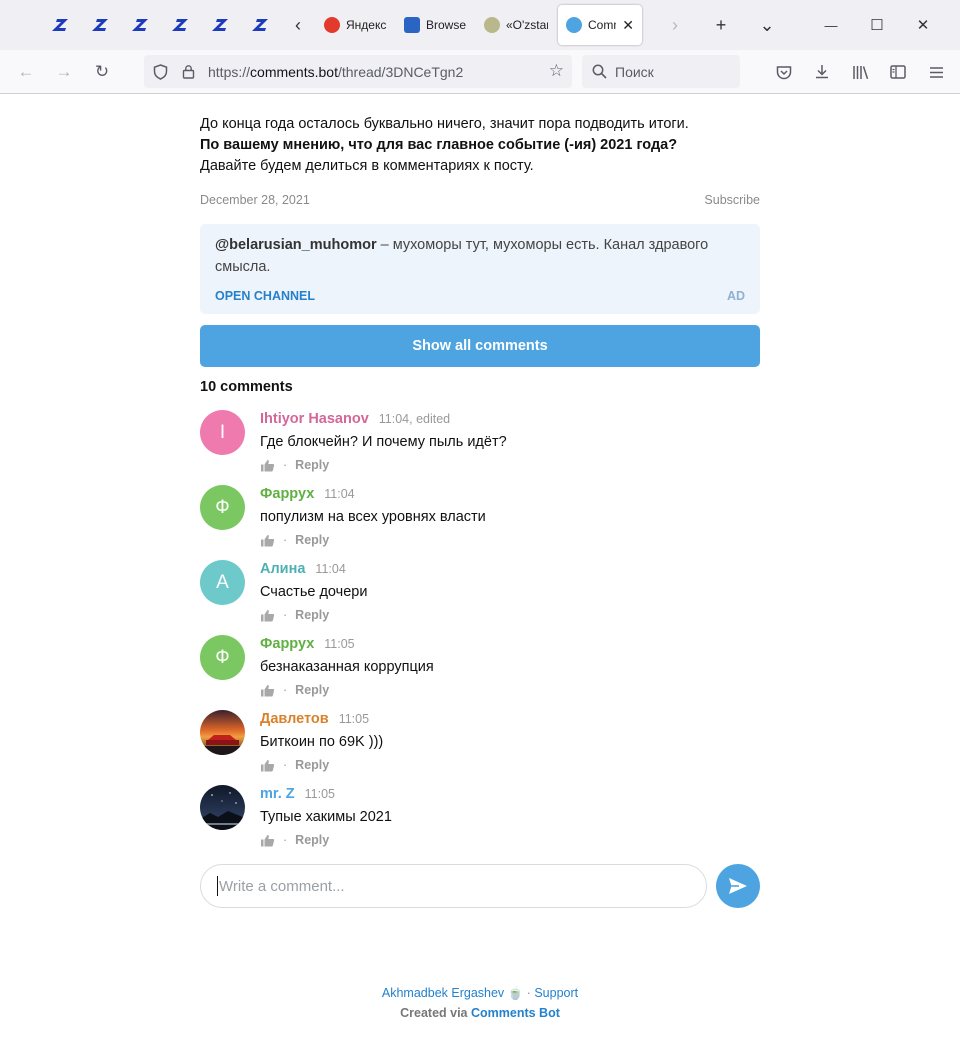  What do you see at coordinates (860, 72) in the screenshot?
I see `library-icon` at bounding box center [860, 72].